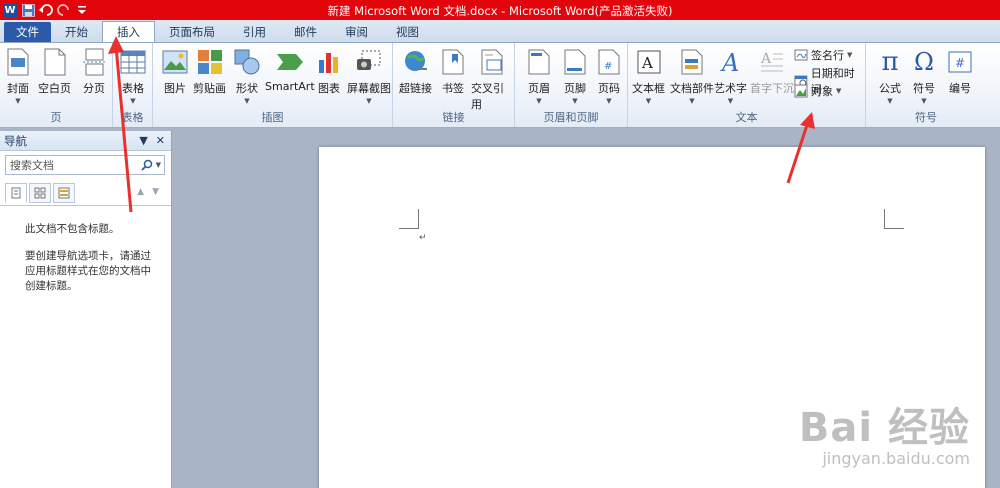  I want to click on tab-file: 文件, so click(27, 32).